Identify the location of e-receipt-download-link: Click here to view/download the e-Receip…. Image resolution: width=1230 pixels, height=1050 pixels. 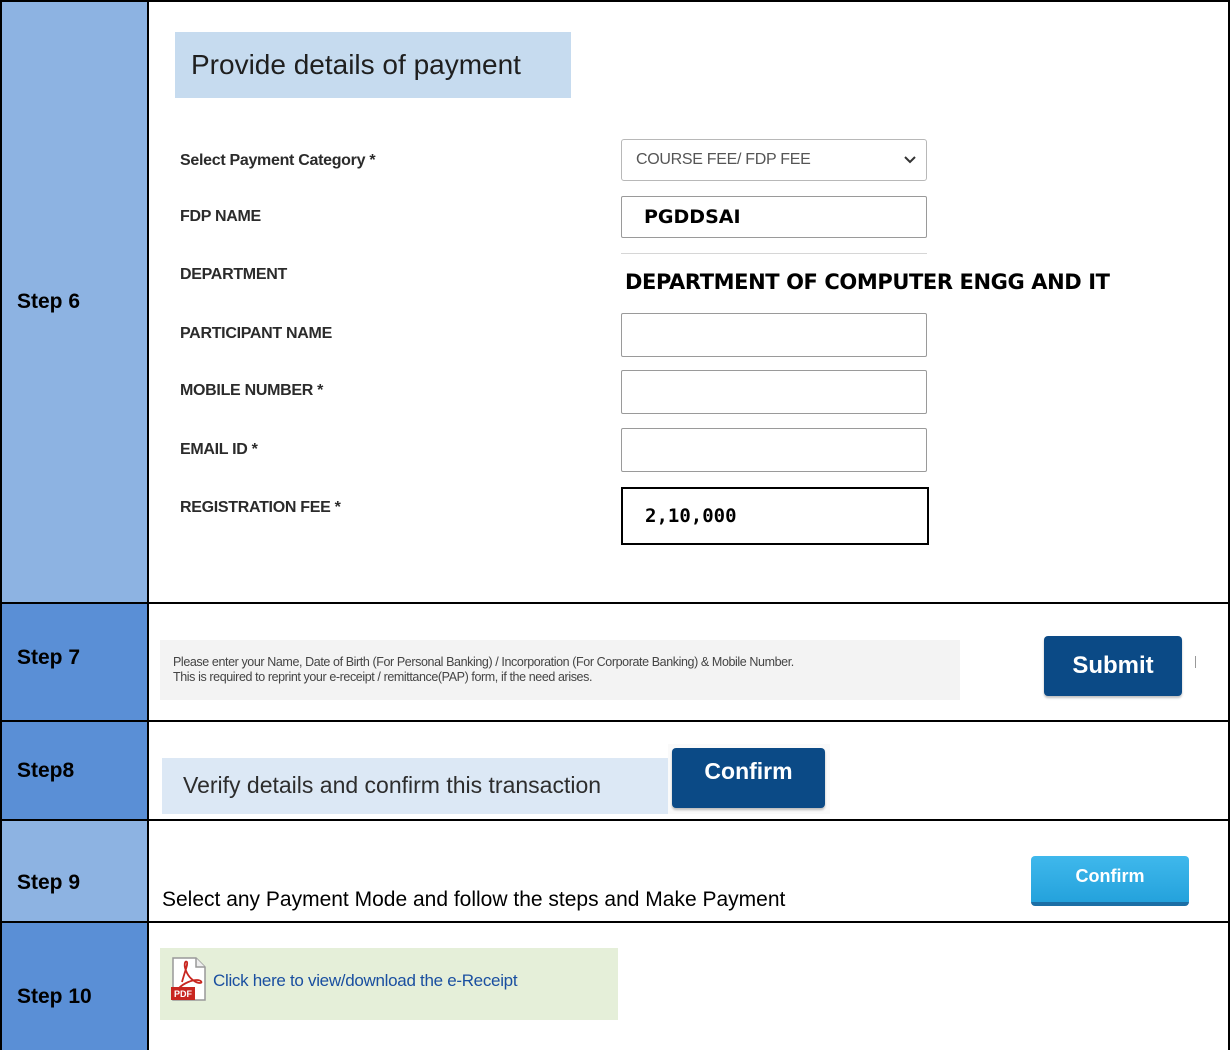
(365, 981).